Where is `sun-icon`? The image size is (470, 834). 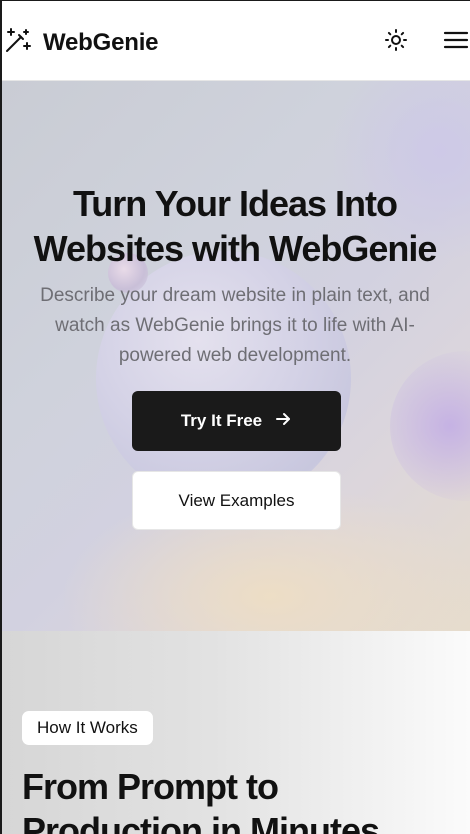 sun-icon is located at coordinates (396, 41).